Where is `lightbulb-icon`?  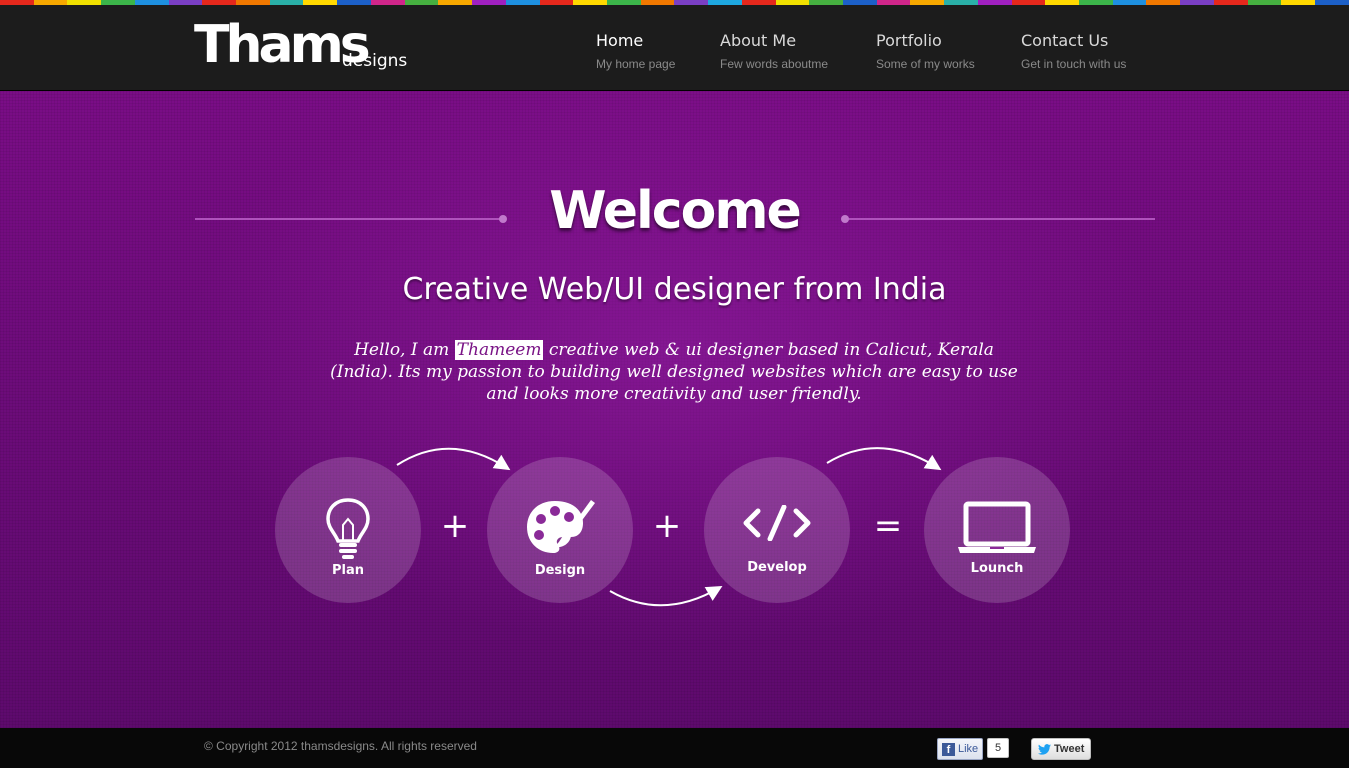
lightbulb-icon is located at coordinates (348, 528).